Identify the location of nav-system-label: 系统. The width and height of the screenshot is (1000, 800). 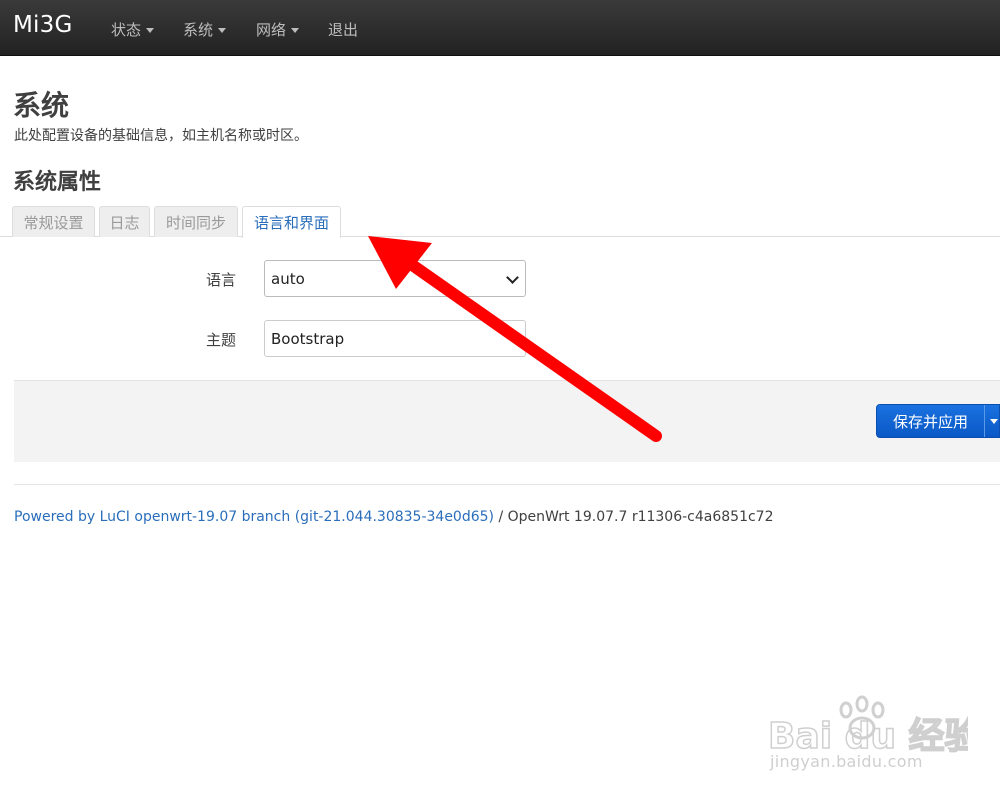
(198, 30).